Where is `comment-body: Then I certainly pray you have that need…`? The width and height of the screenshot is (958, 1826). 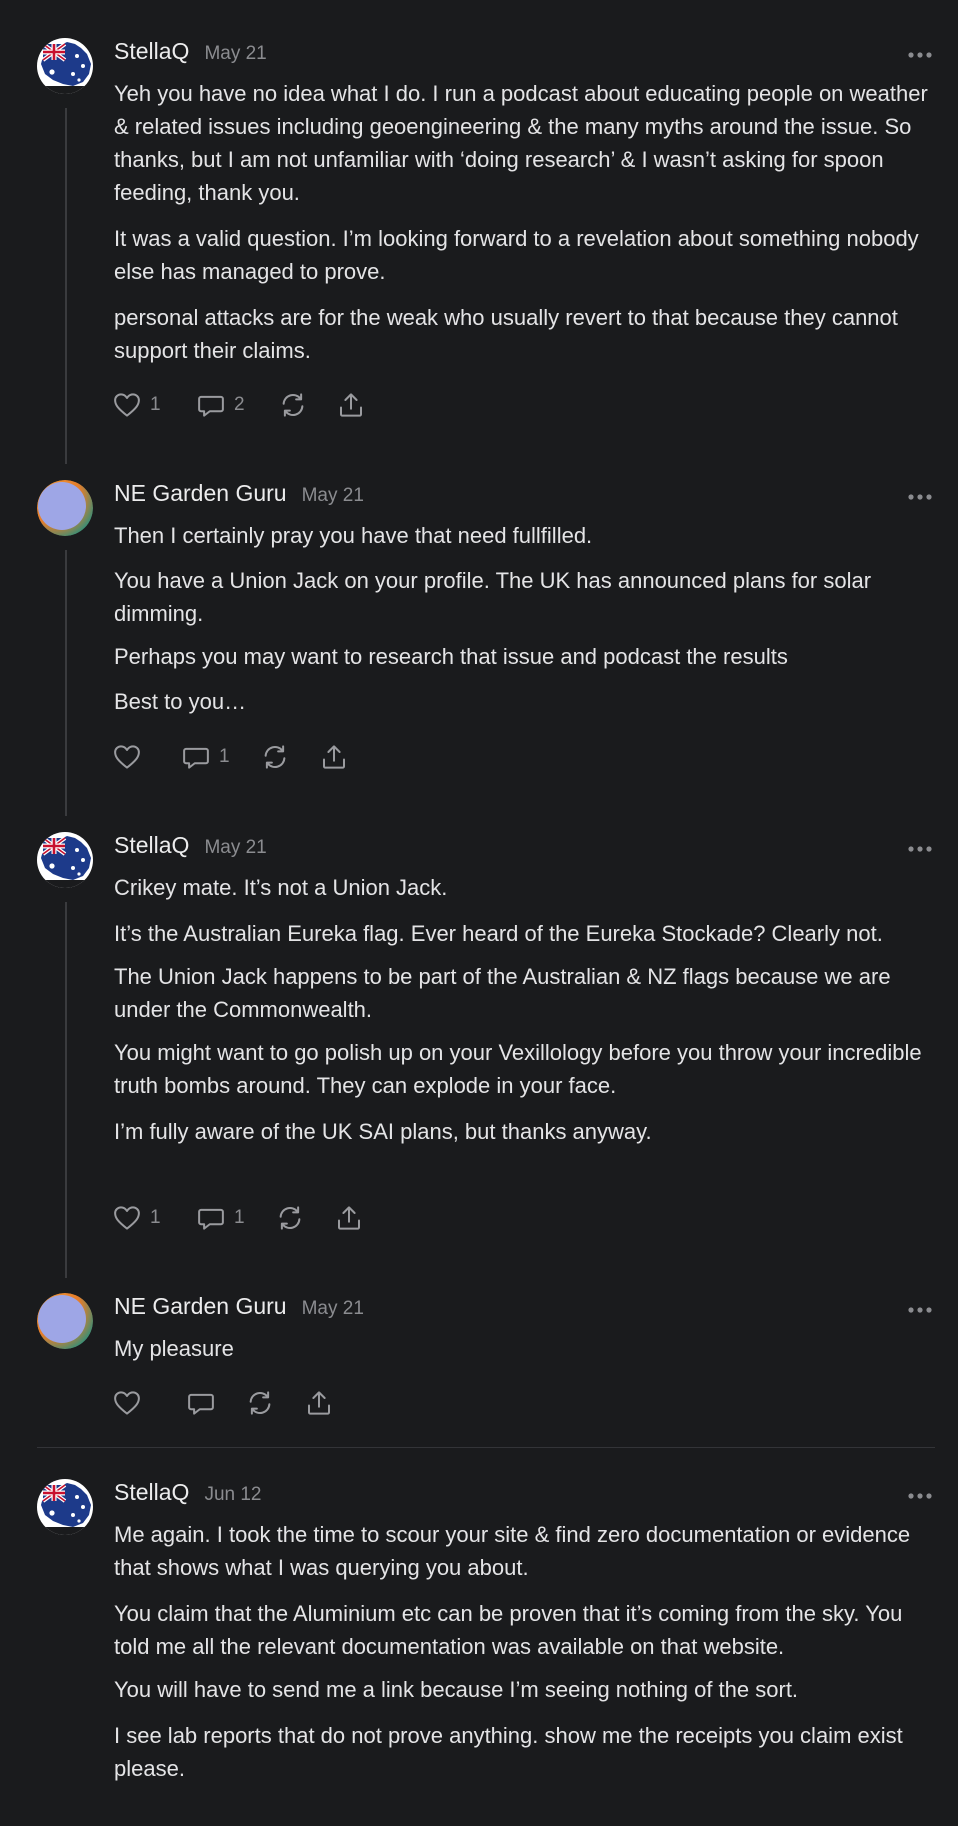
comment-body: Then I certainly pray you have that need… is located at coordinates (524, 625).